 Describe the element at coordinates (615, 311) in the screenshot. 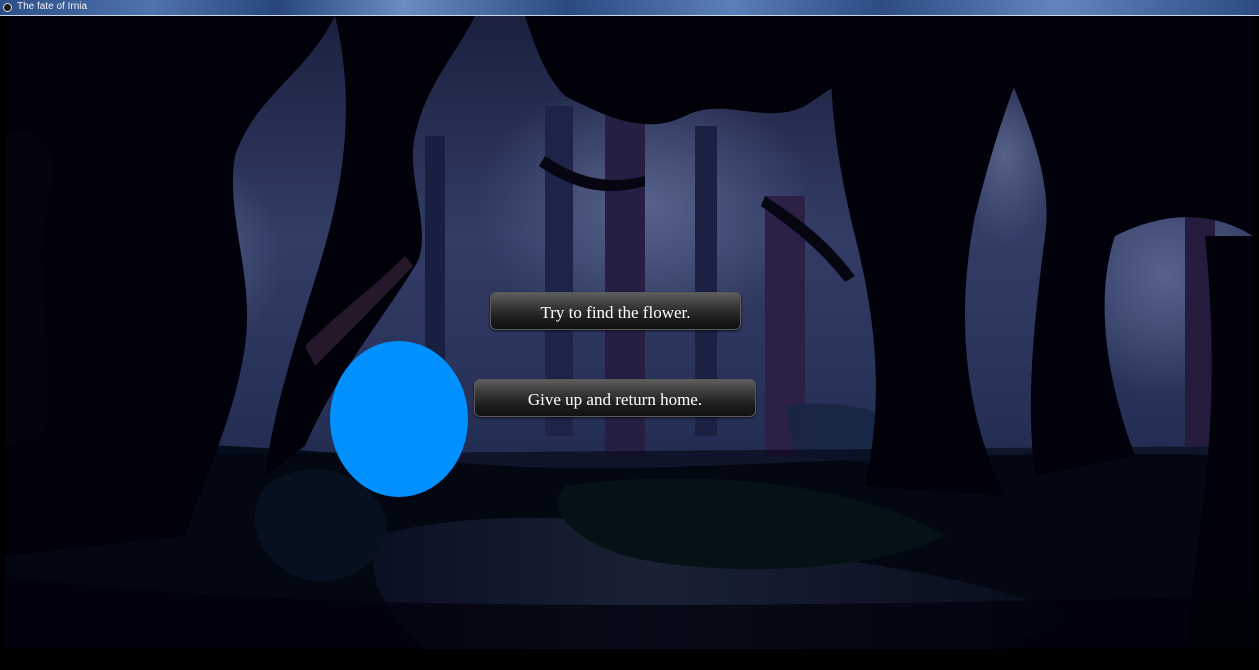

I see `find-flower-button: Try to find the flower.` at that location.